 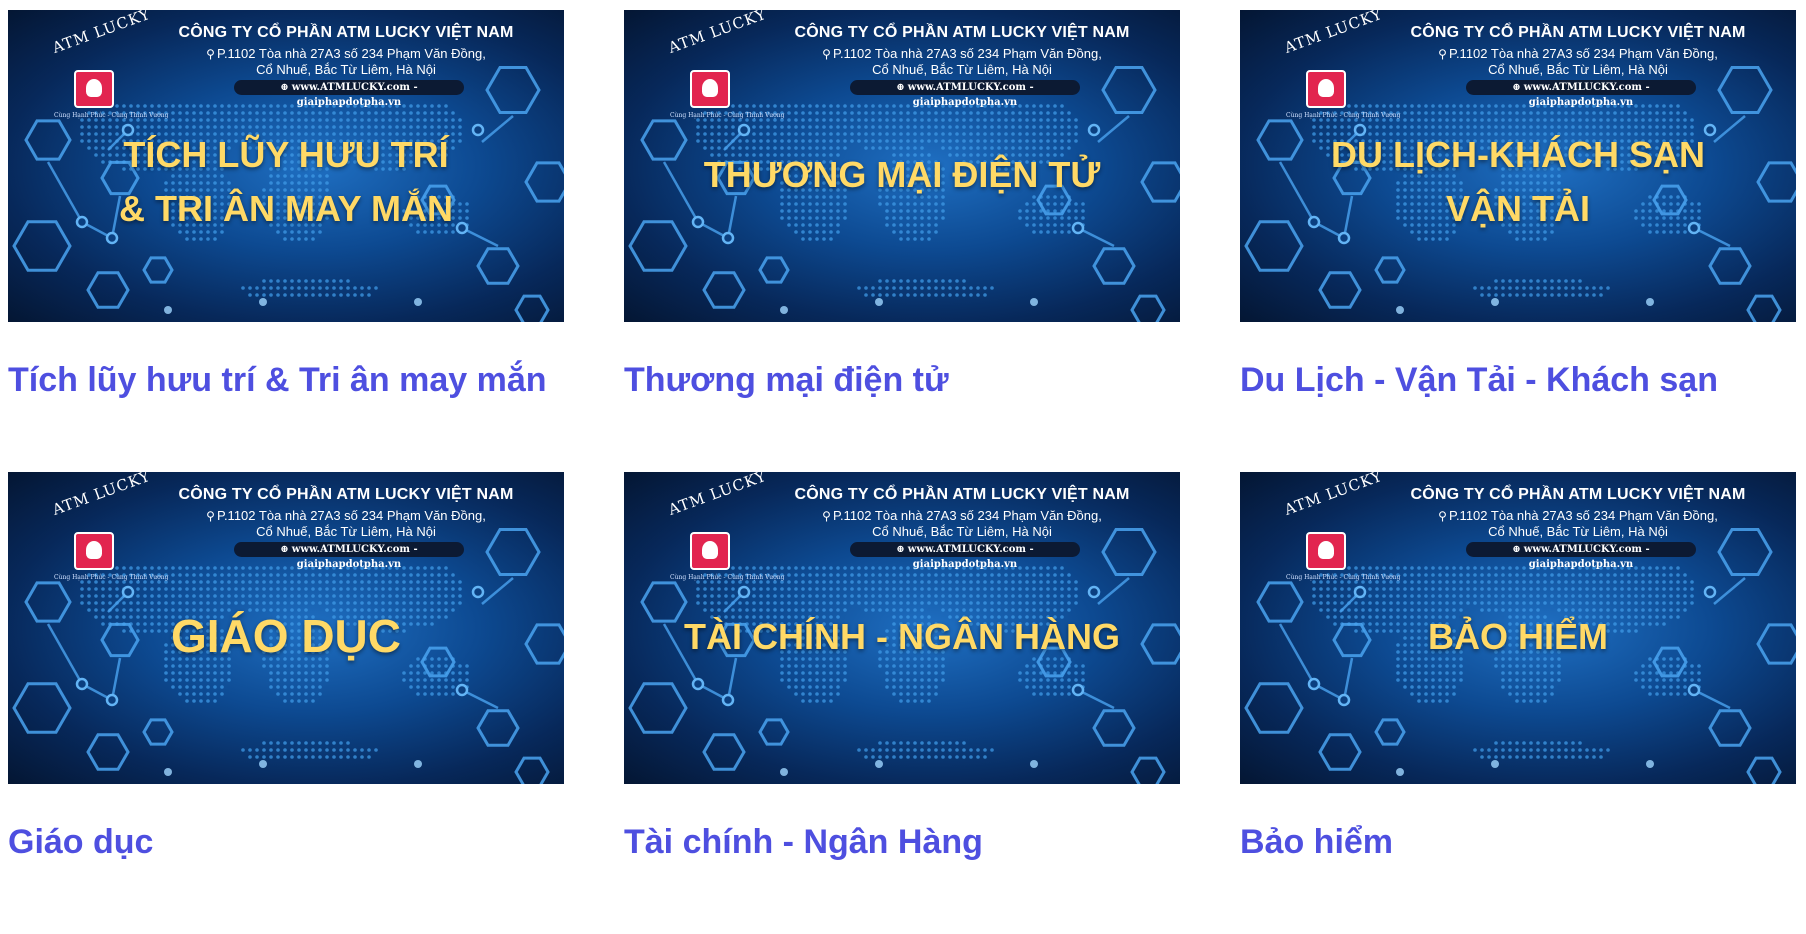 What do you see at coordinates (803, 842) in the screenshot?
I see `category-title-link: Tài chính - Ngân Hàng` at bounding box center [803, 842].